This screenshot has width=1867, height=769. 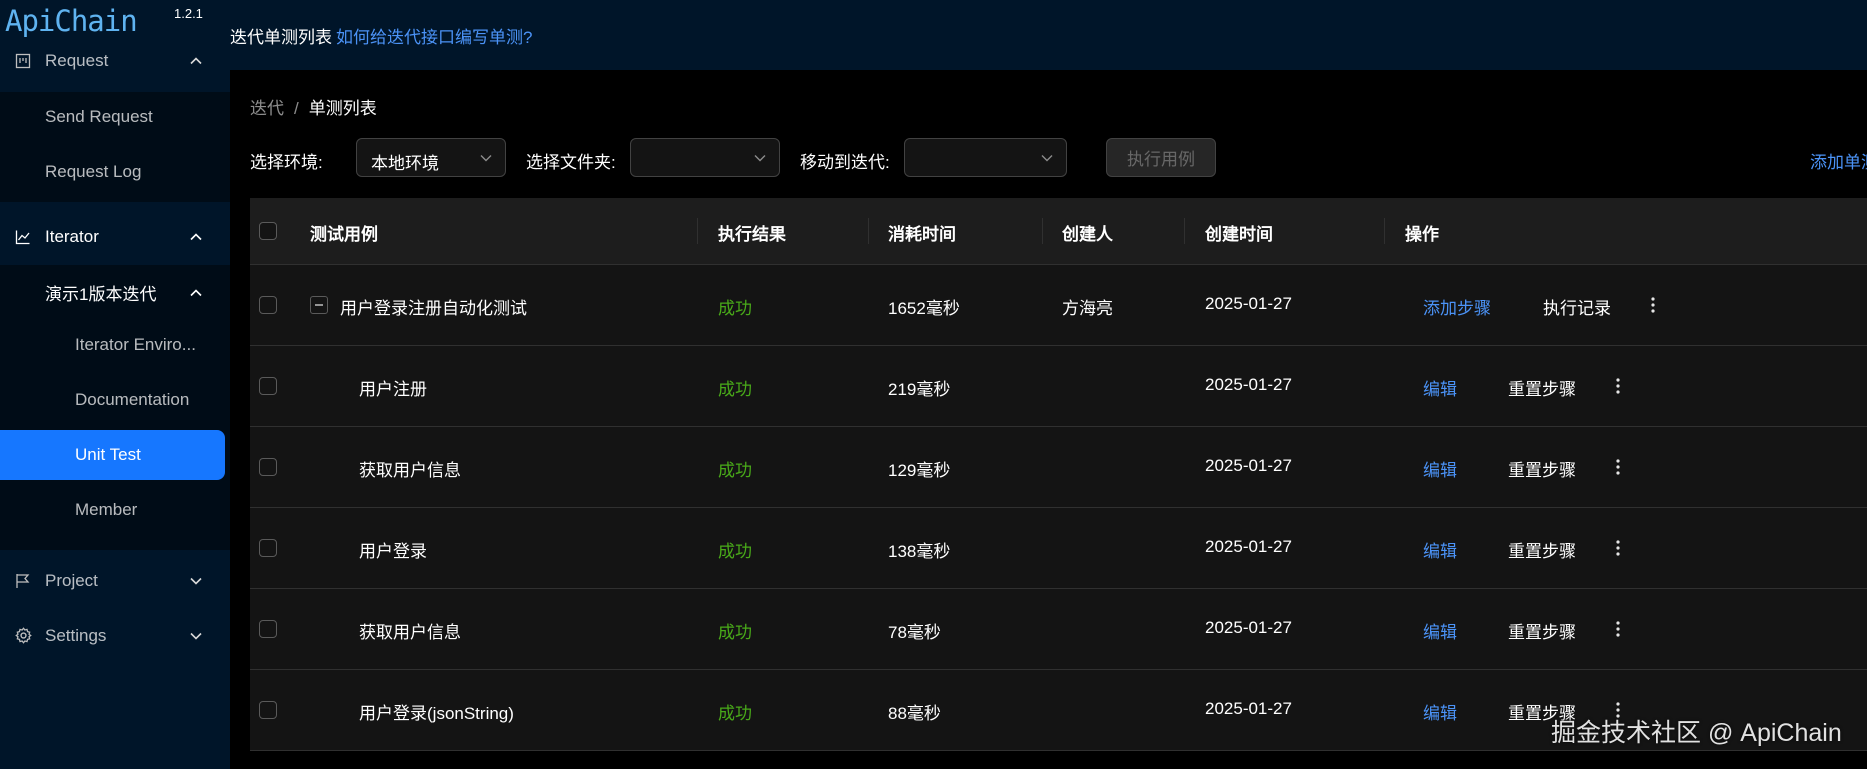 I want to click on add-step-link: 添加步骤, so click(x=1457, y=306).